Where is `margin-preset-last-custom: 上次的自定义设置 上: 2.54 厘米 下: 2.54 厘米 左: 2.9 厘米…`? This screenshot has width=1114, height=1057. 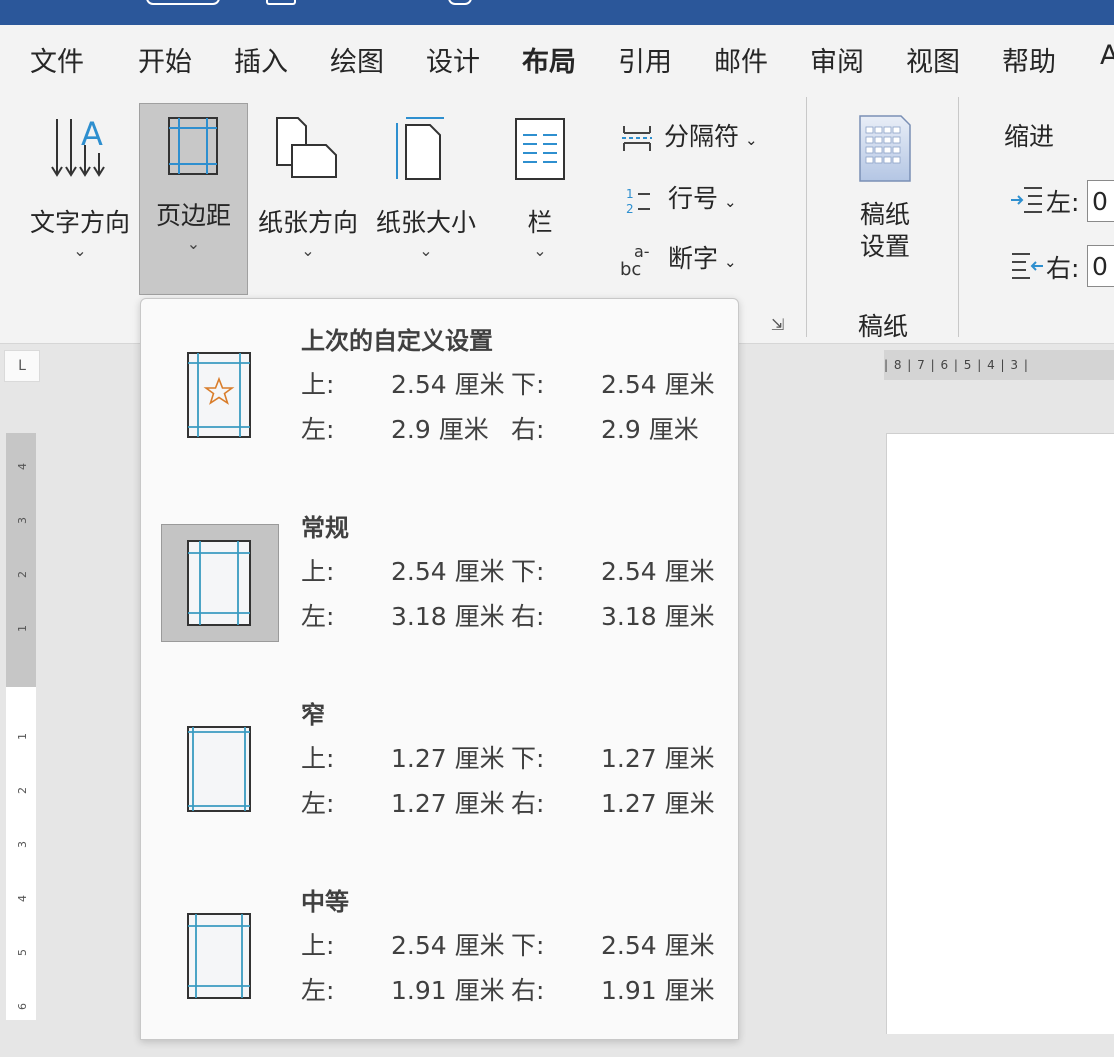 margin-preset-last-custom: 上次的自定义设置 上: 2.54 厘米 下: 2.54 厘米 左: 2.9 厘米… is located at coordinates (439, 402).